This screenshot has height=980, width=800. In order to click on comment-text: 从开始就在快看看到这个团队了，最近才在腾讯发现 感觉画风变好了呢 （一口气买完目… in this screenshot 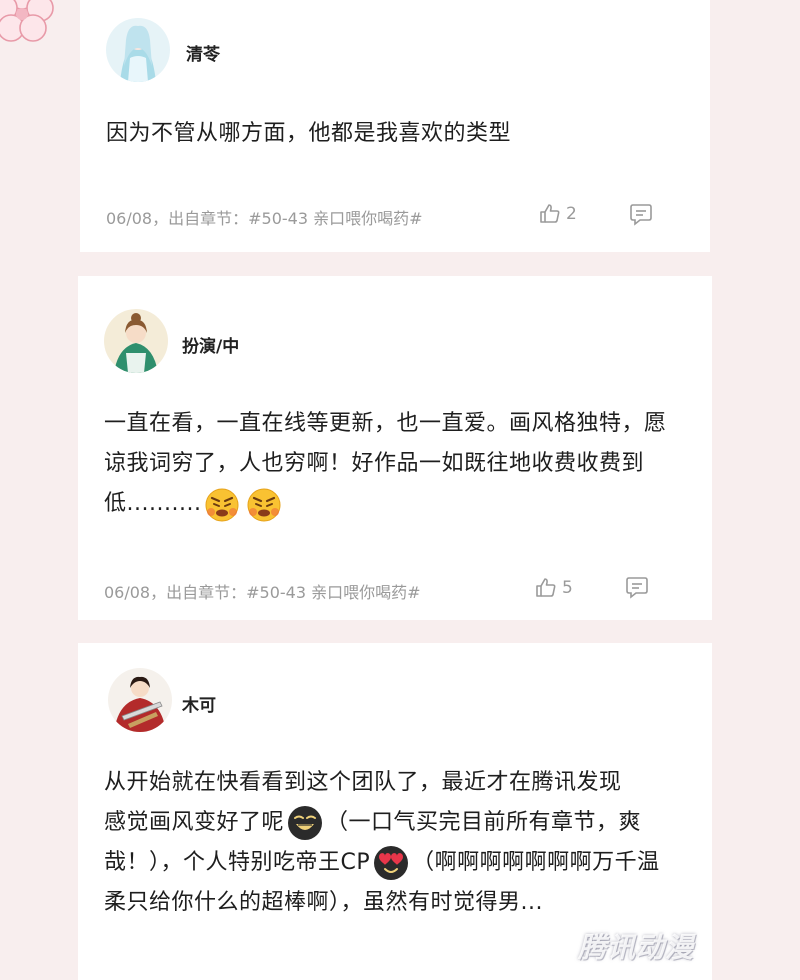, I will do `click(382, 843)`.